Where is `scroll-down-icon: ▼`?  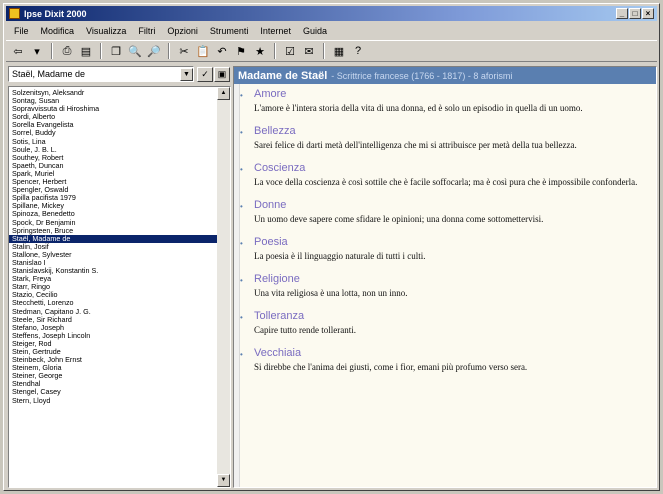
scroll-down-icon: ▼ is located at coordinates (223, 480).